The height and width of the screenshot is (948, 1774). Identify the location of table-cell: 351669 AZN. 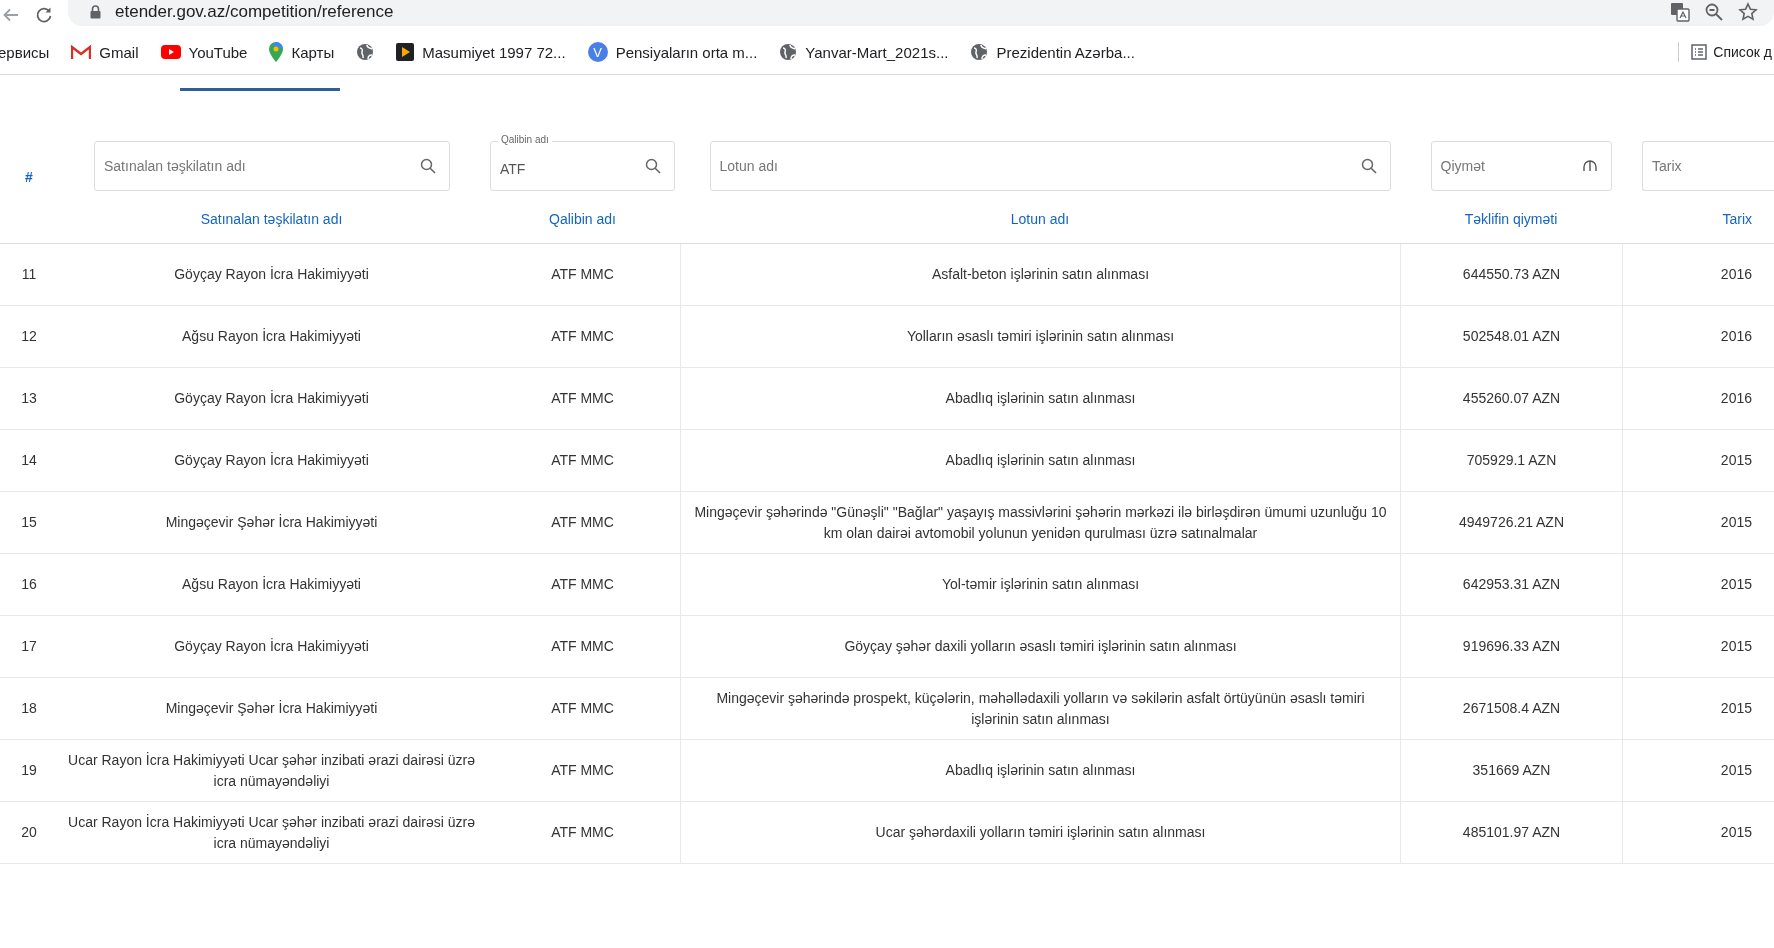
(1511, 771).